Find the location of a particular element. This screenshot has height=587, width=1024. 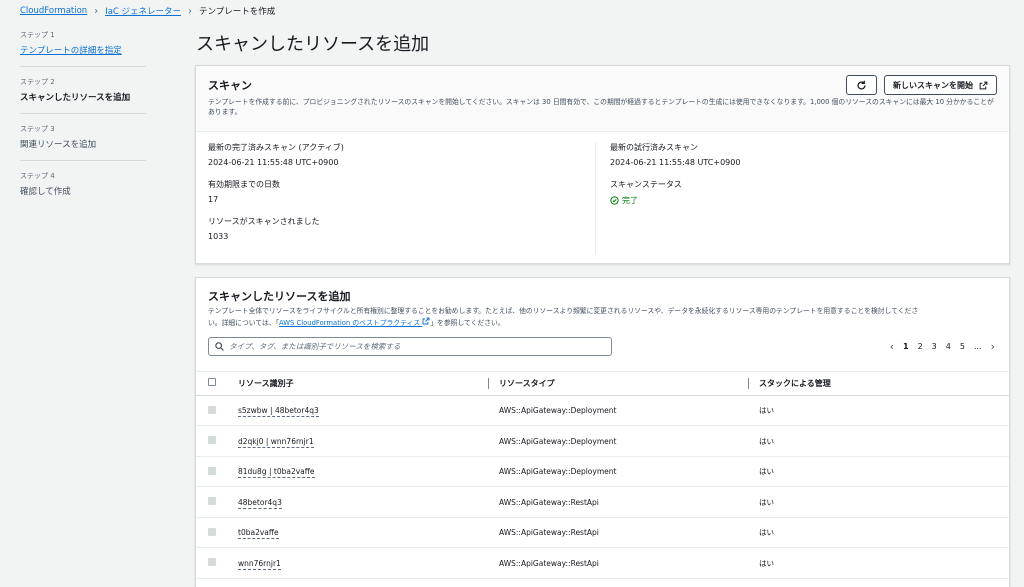

breadcrumb-cloudformation: CloudFormation is located at coordinates (53, 11).